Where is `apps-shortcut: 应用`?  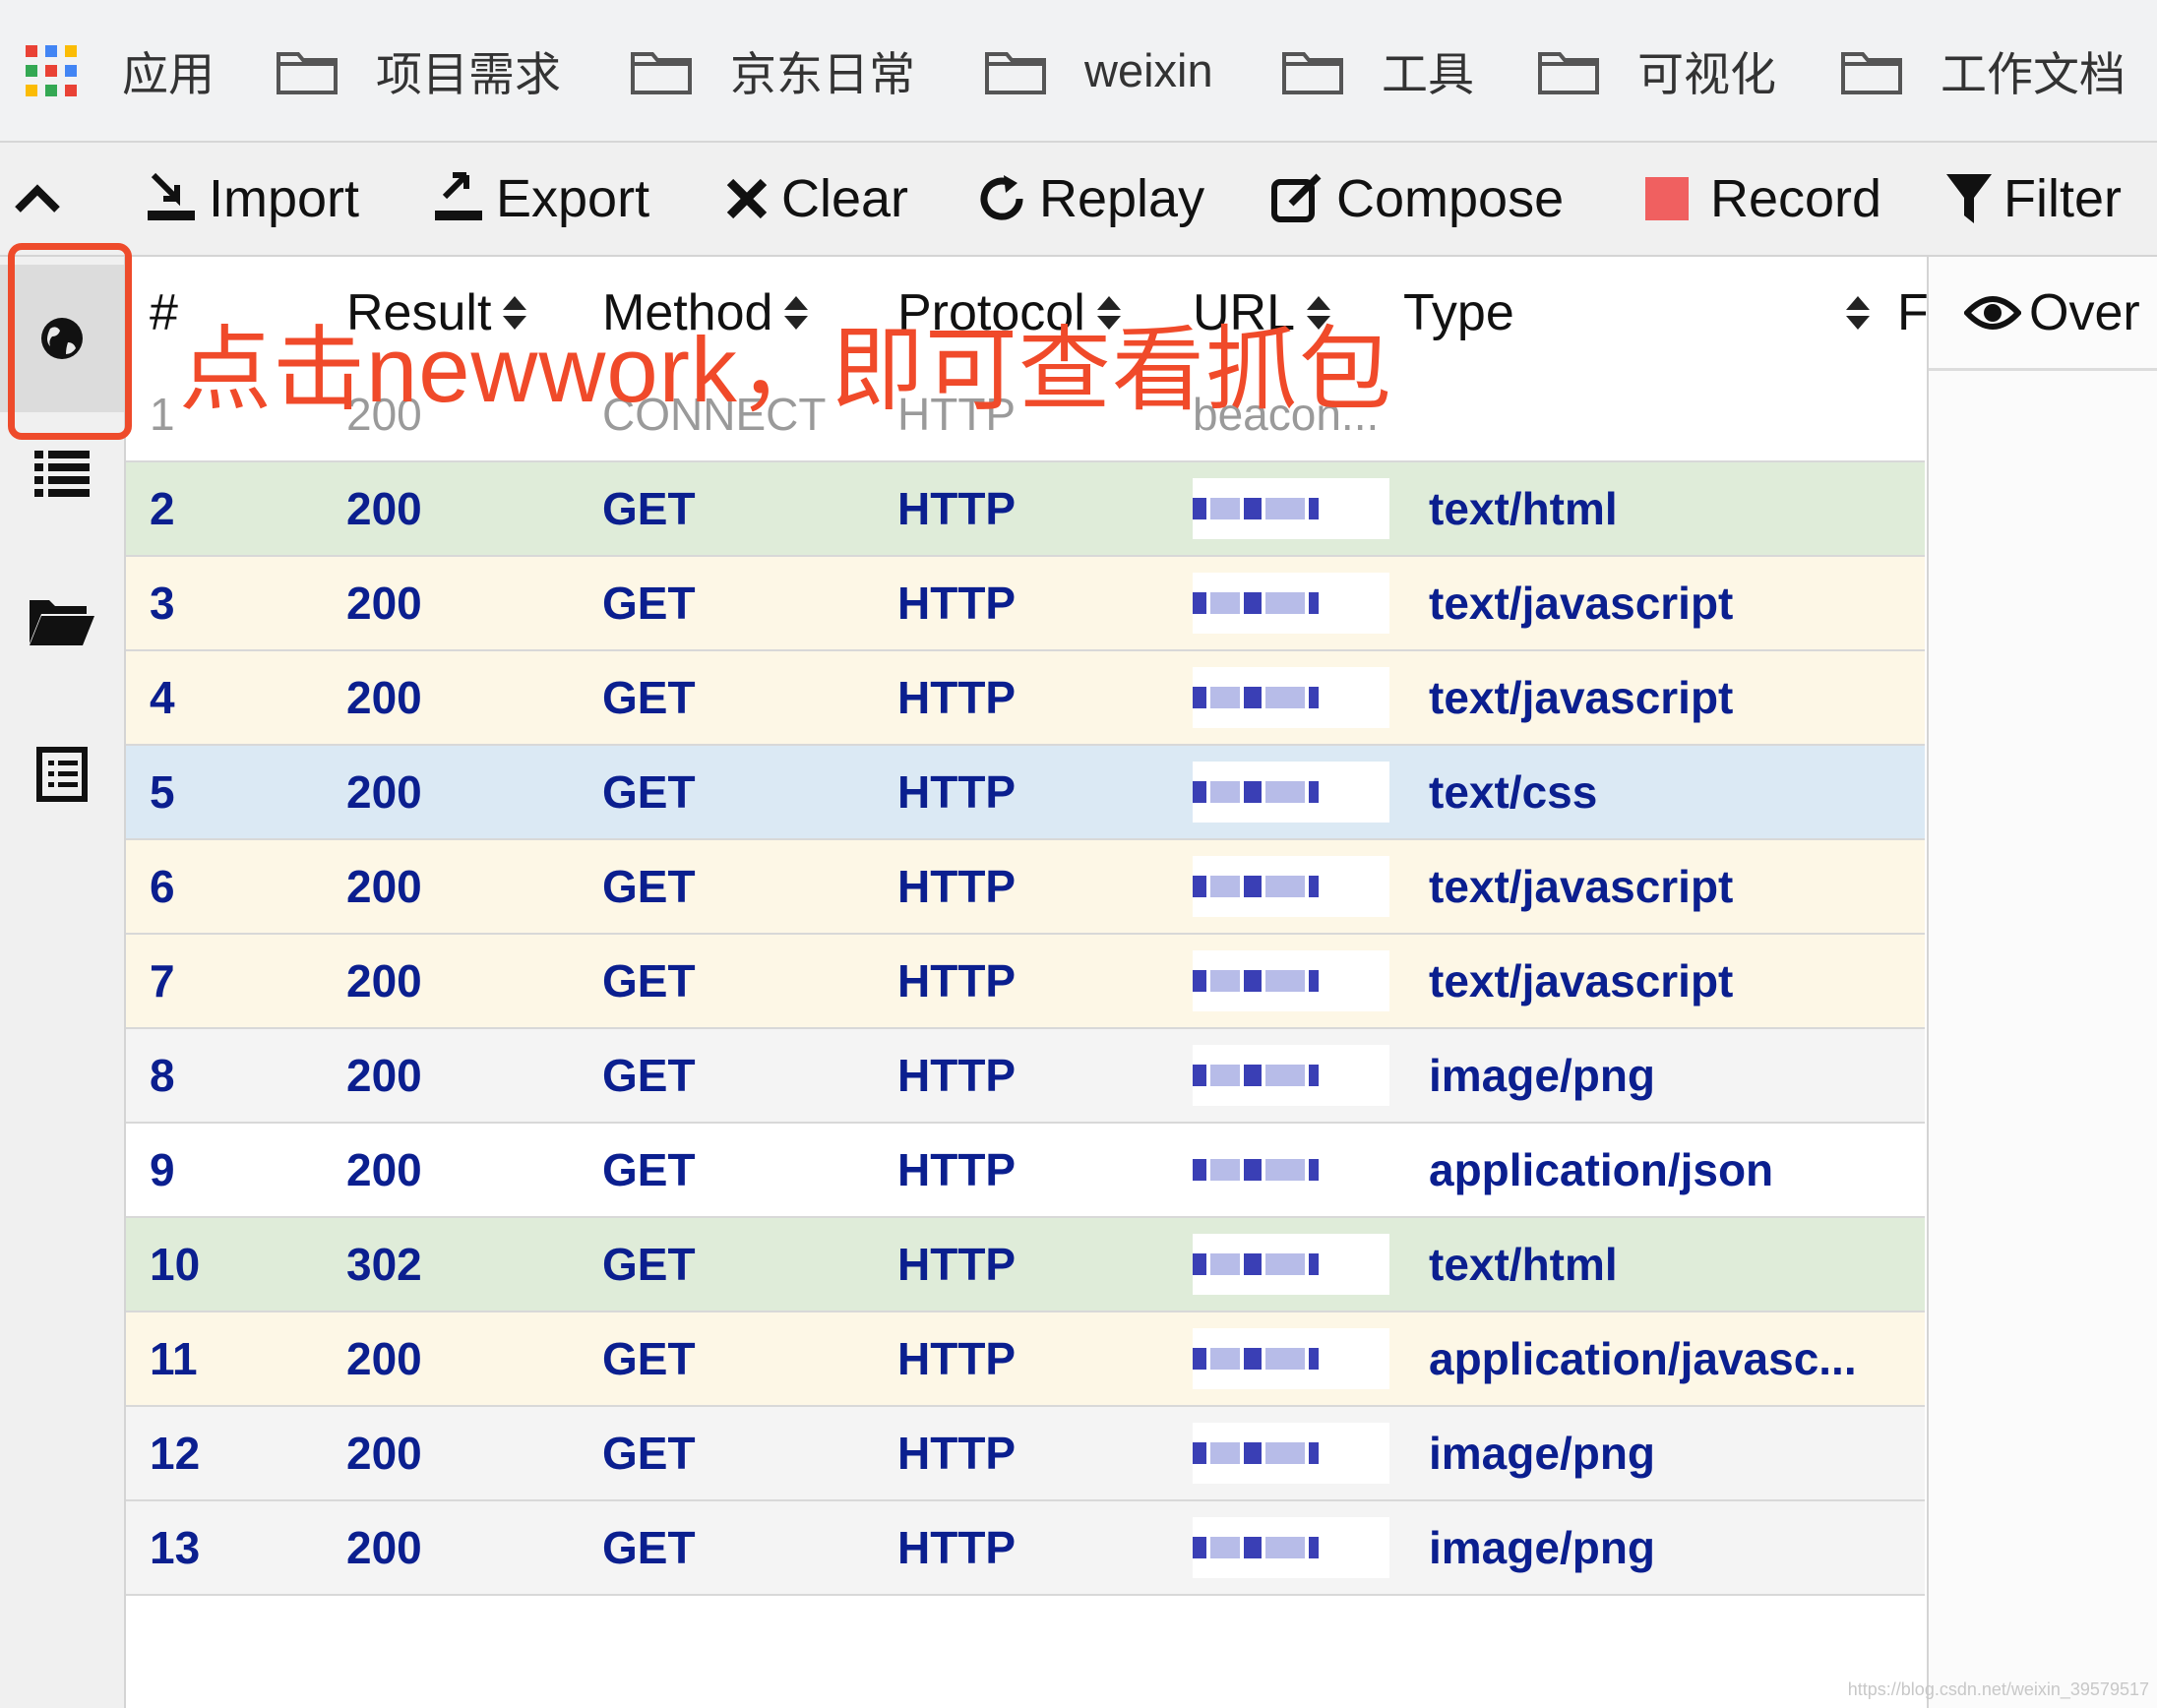
apps-shortcut: 应用 is located at coordinates (120, 70).